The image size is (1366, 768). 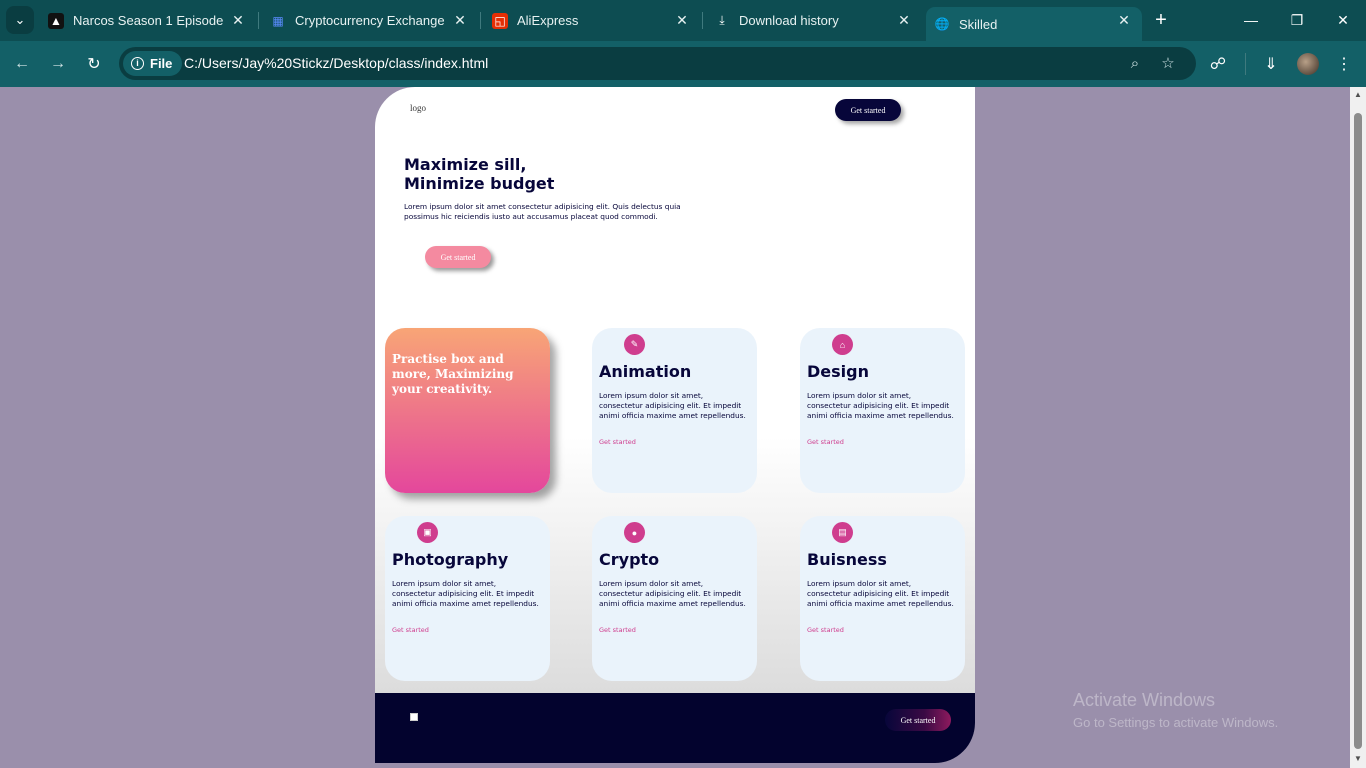 What do you see at coordinates (1271, 64) in the screenshot?
I see `download-icon: ⇓` at bounding box center [1271, 64].